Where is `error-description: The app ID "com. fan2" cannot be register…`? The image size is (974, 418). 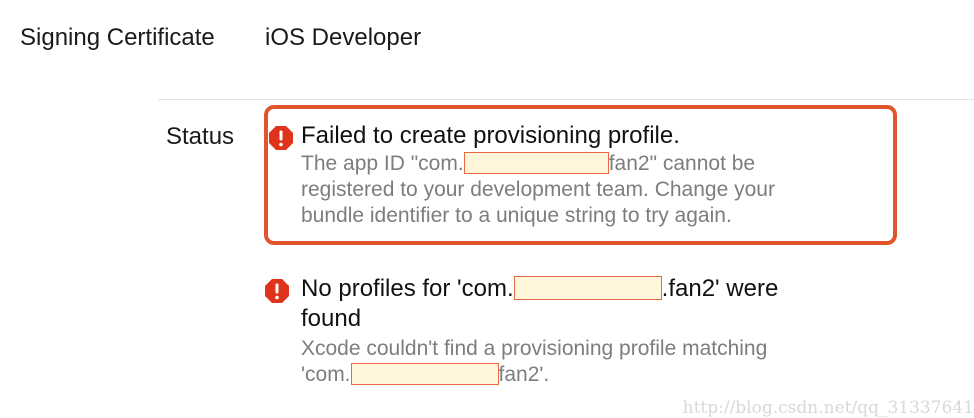
error-description: The app ID "com. fan2" cannot be register… is located at coordinates (538, 190).